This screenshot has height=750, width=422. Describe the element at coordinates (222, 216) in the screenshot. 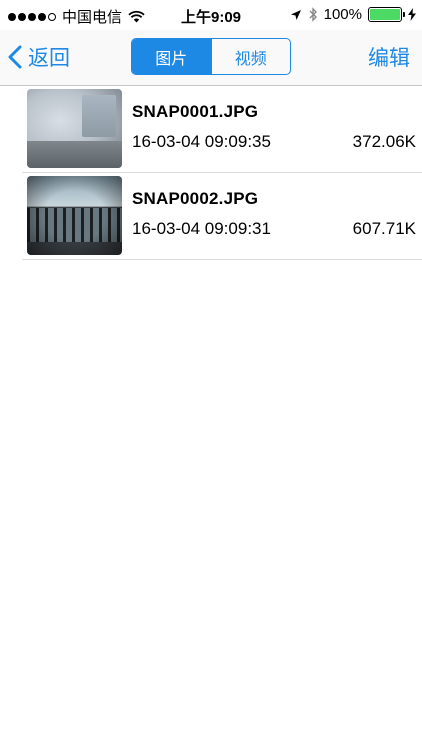

I see `list-item: SNAP0002.JPG 16-03-04 09:09:31 607.71K` at that location.